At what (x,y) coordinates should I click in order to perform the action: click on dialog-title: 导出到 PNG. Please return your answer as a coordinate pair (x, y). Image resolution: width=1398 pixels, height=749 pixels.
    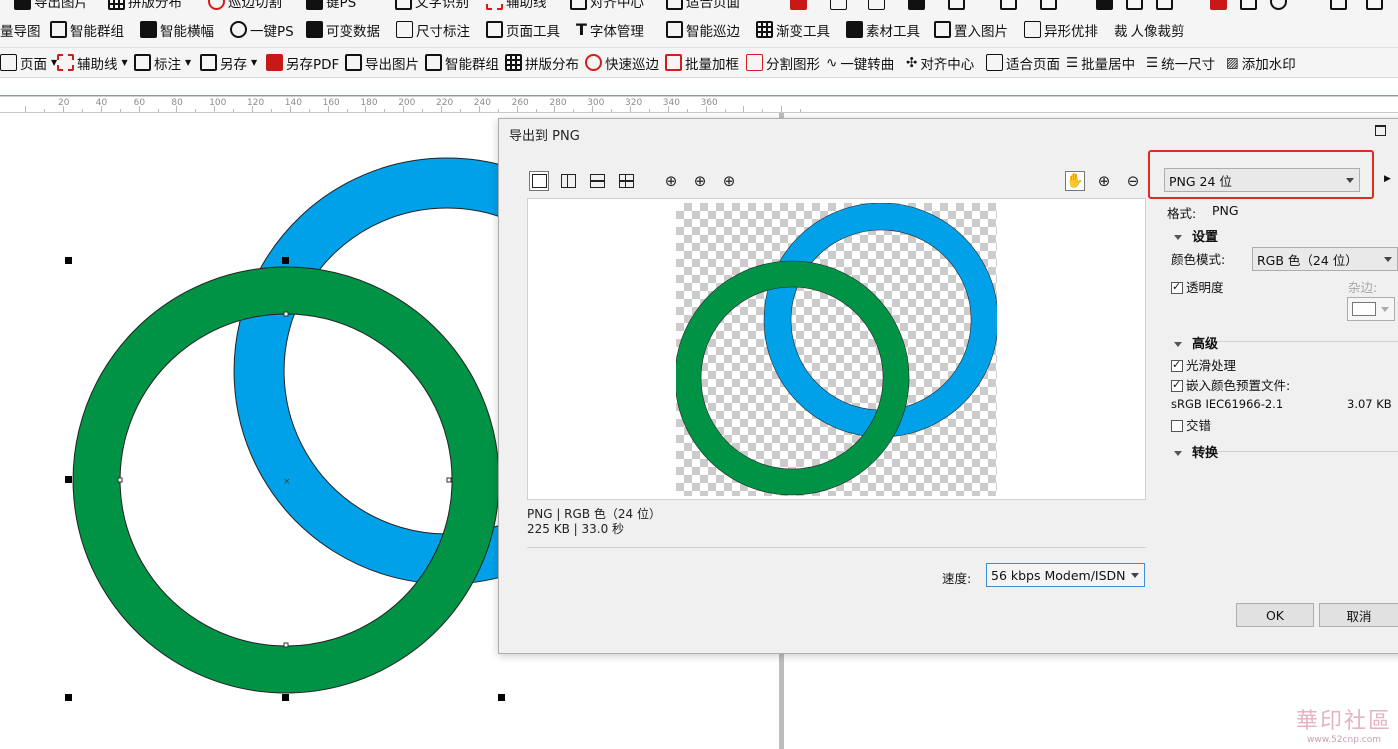
    Looking at the image, I should click on (544, 136).